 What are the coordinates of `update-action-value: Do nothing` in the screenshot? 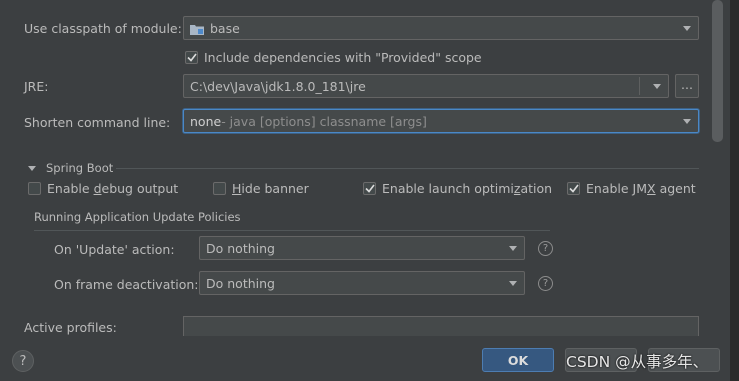 It's located at (240, 248).